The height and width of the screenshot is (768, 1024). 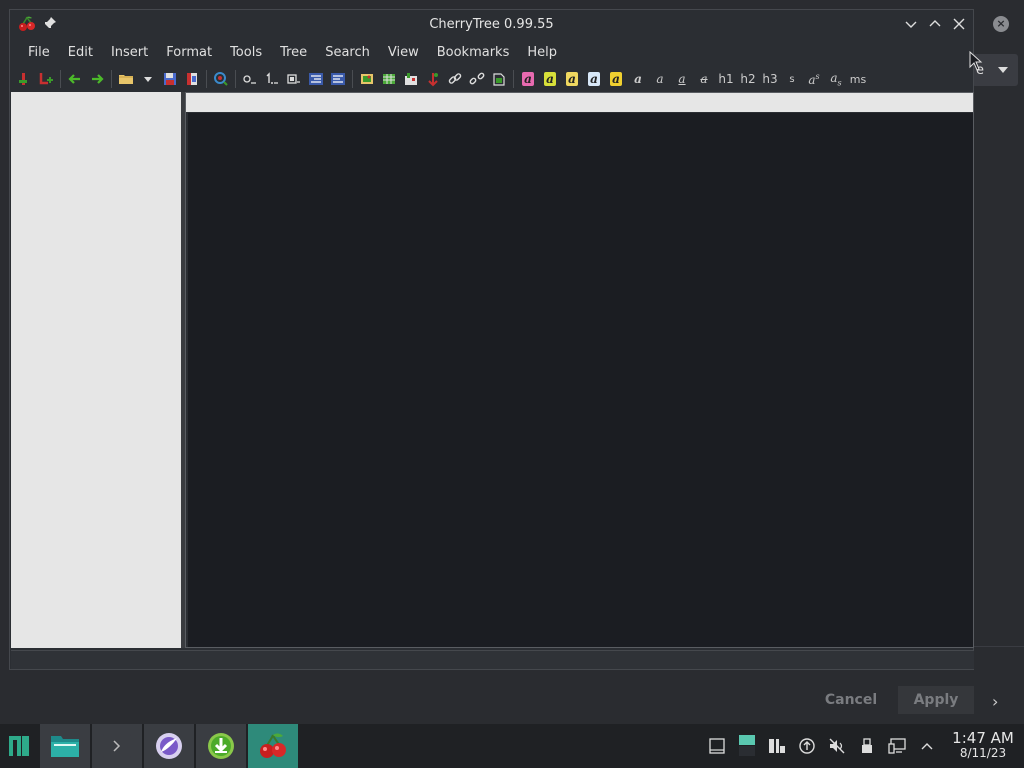 I want to click on highlight-button: a, so click(x=616, y=79).